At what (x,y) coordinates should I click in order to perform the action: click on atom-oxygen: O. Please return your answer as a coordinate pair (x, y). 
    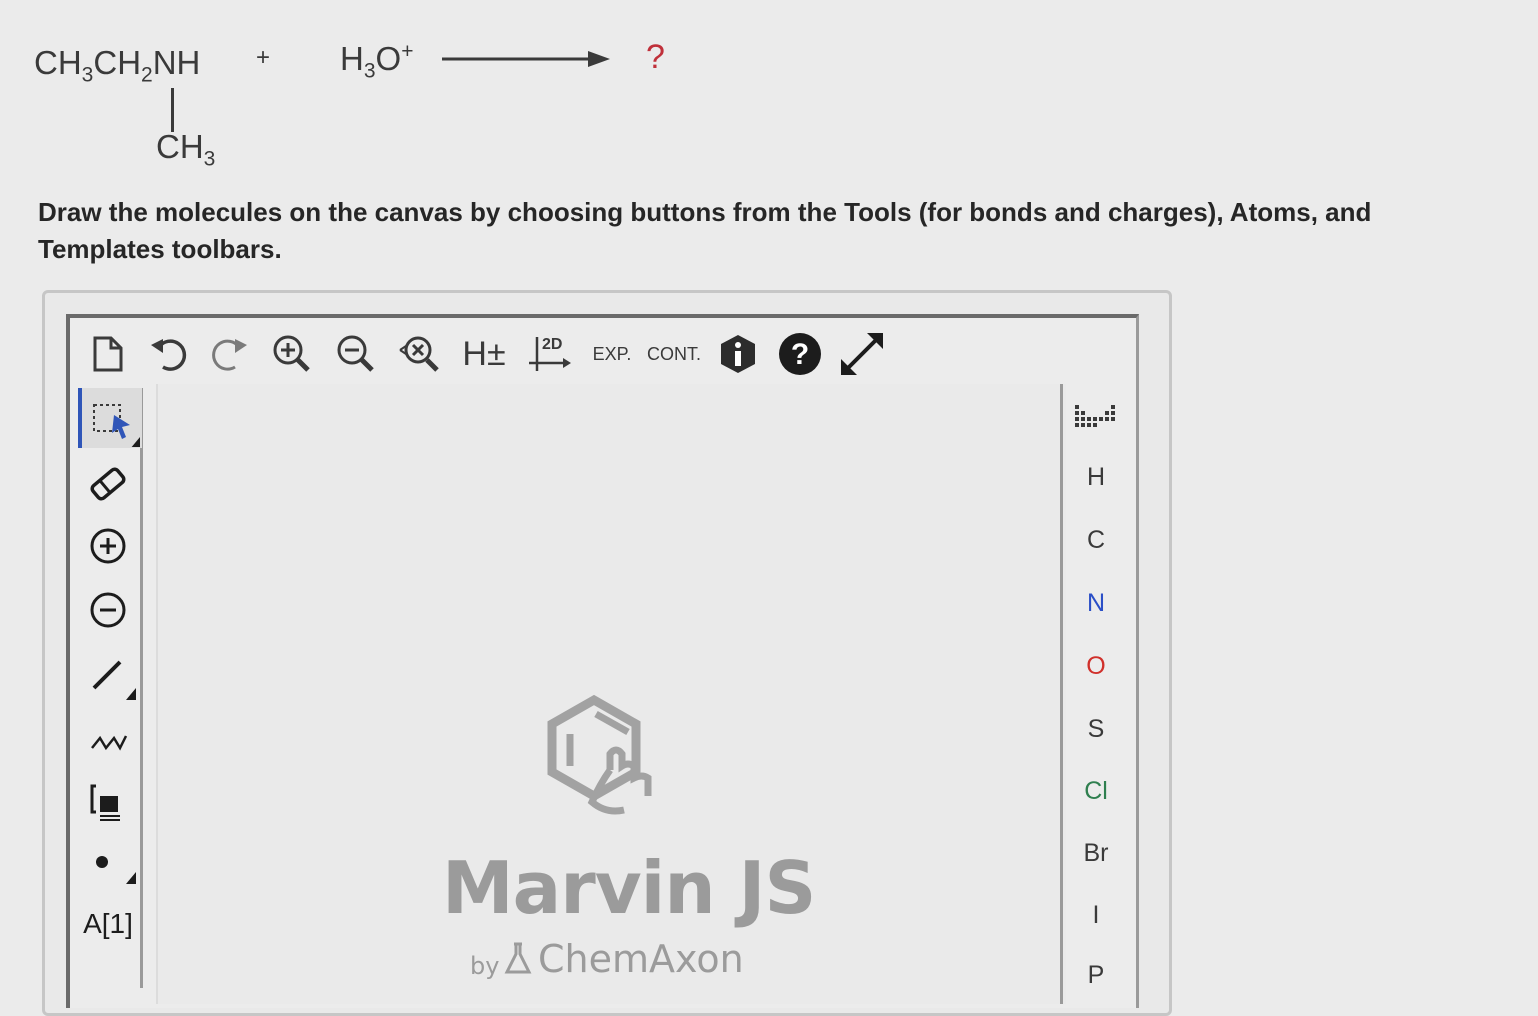
    Looking at the image, I should click on (1096, 666).